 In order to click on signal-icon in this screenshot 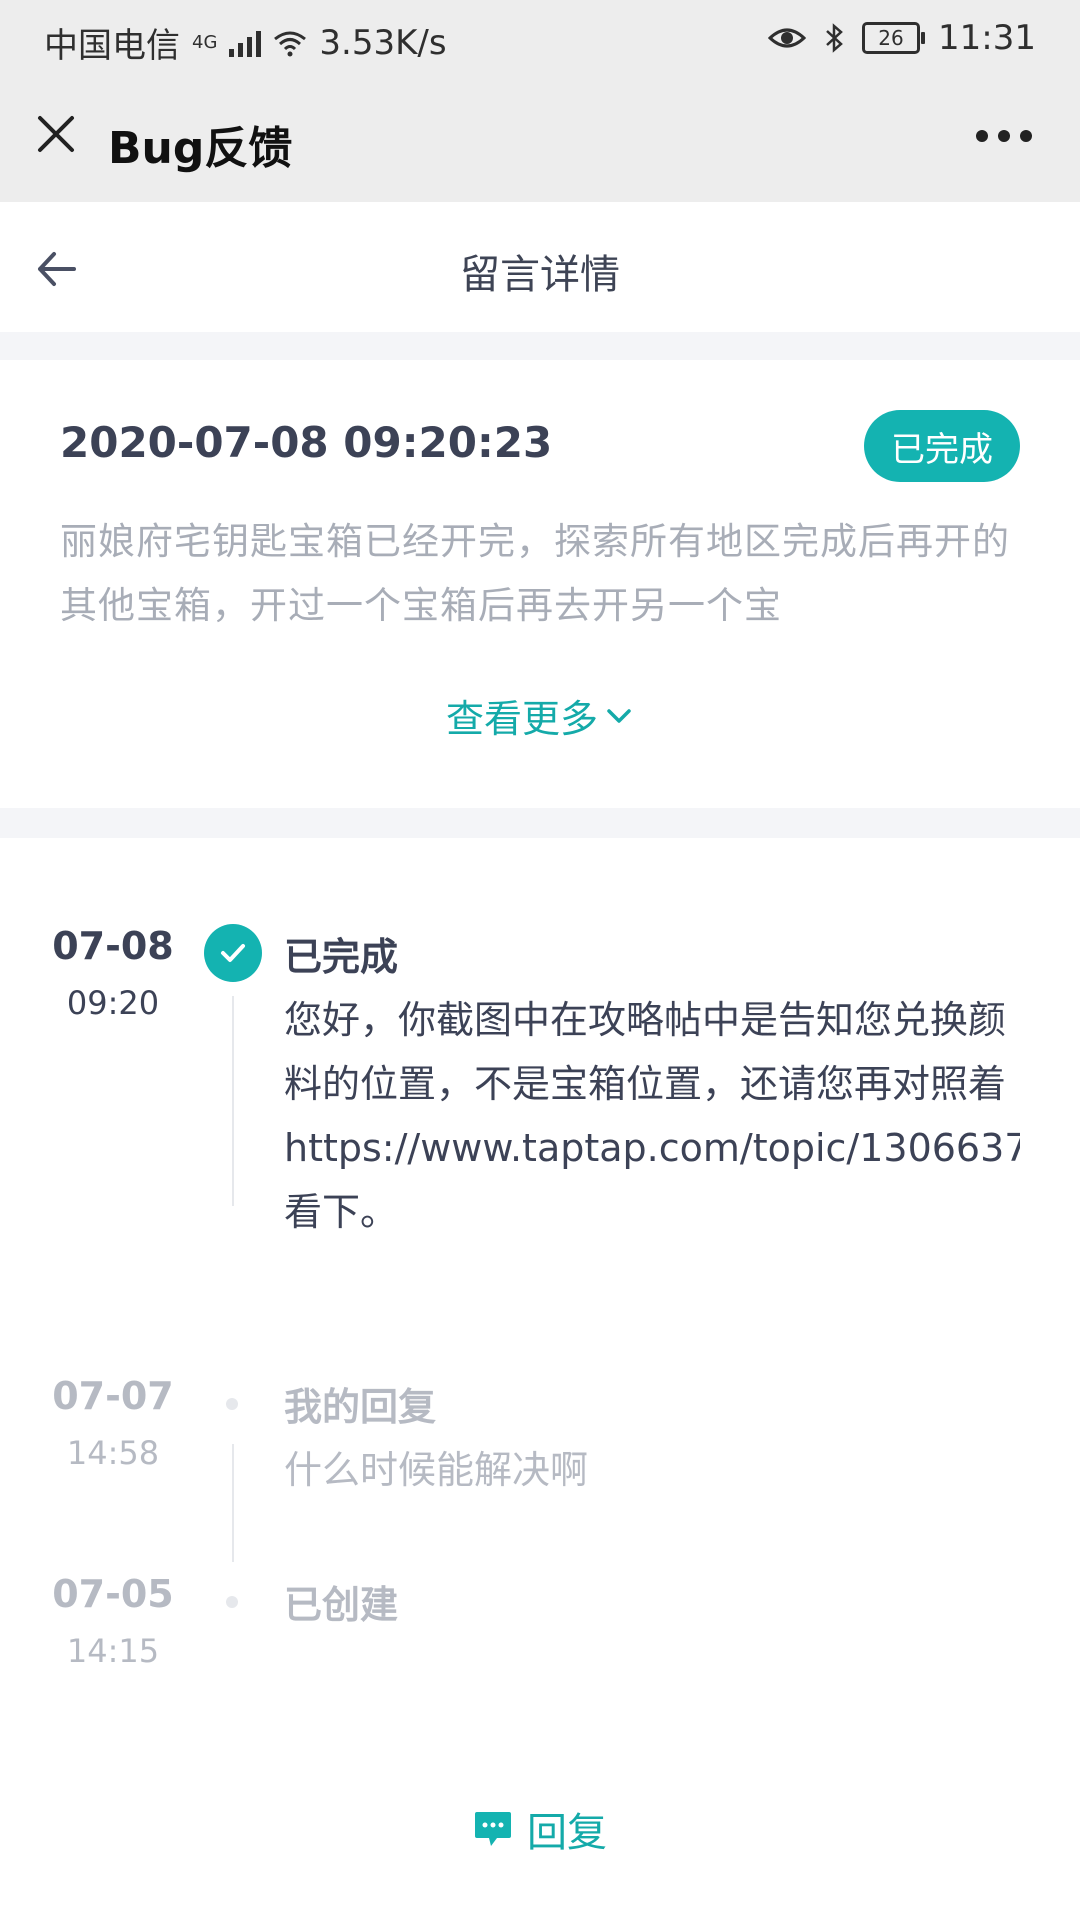, I will do `click(245, 43)`.